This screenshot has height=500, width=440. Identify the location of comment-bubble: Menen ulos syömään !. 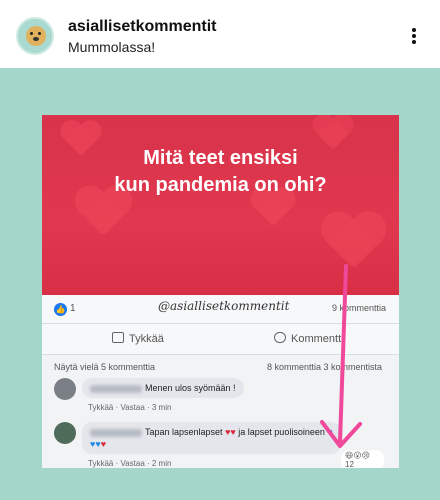
(163, 388).